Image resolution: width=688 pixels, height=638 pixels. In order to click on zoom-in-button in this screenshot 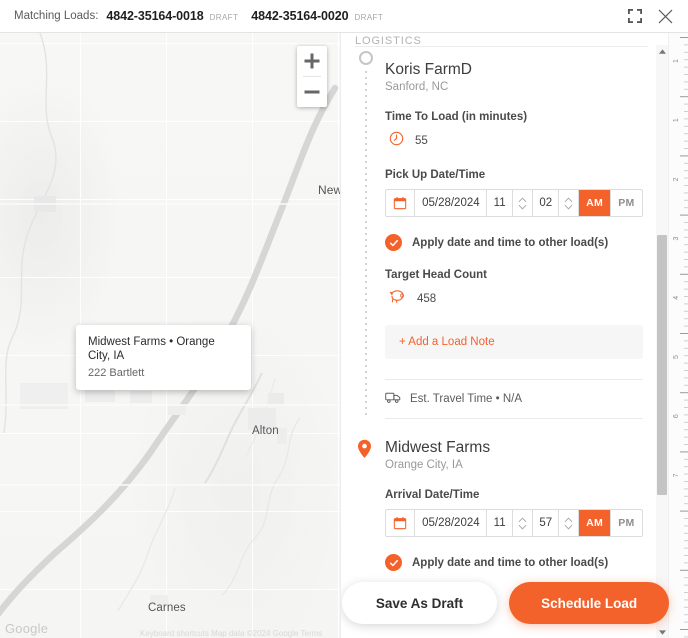, I will do `click(312, 61)`.